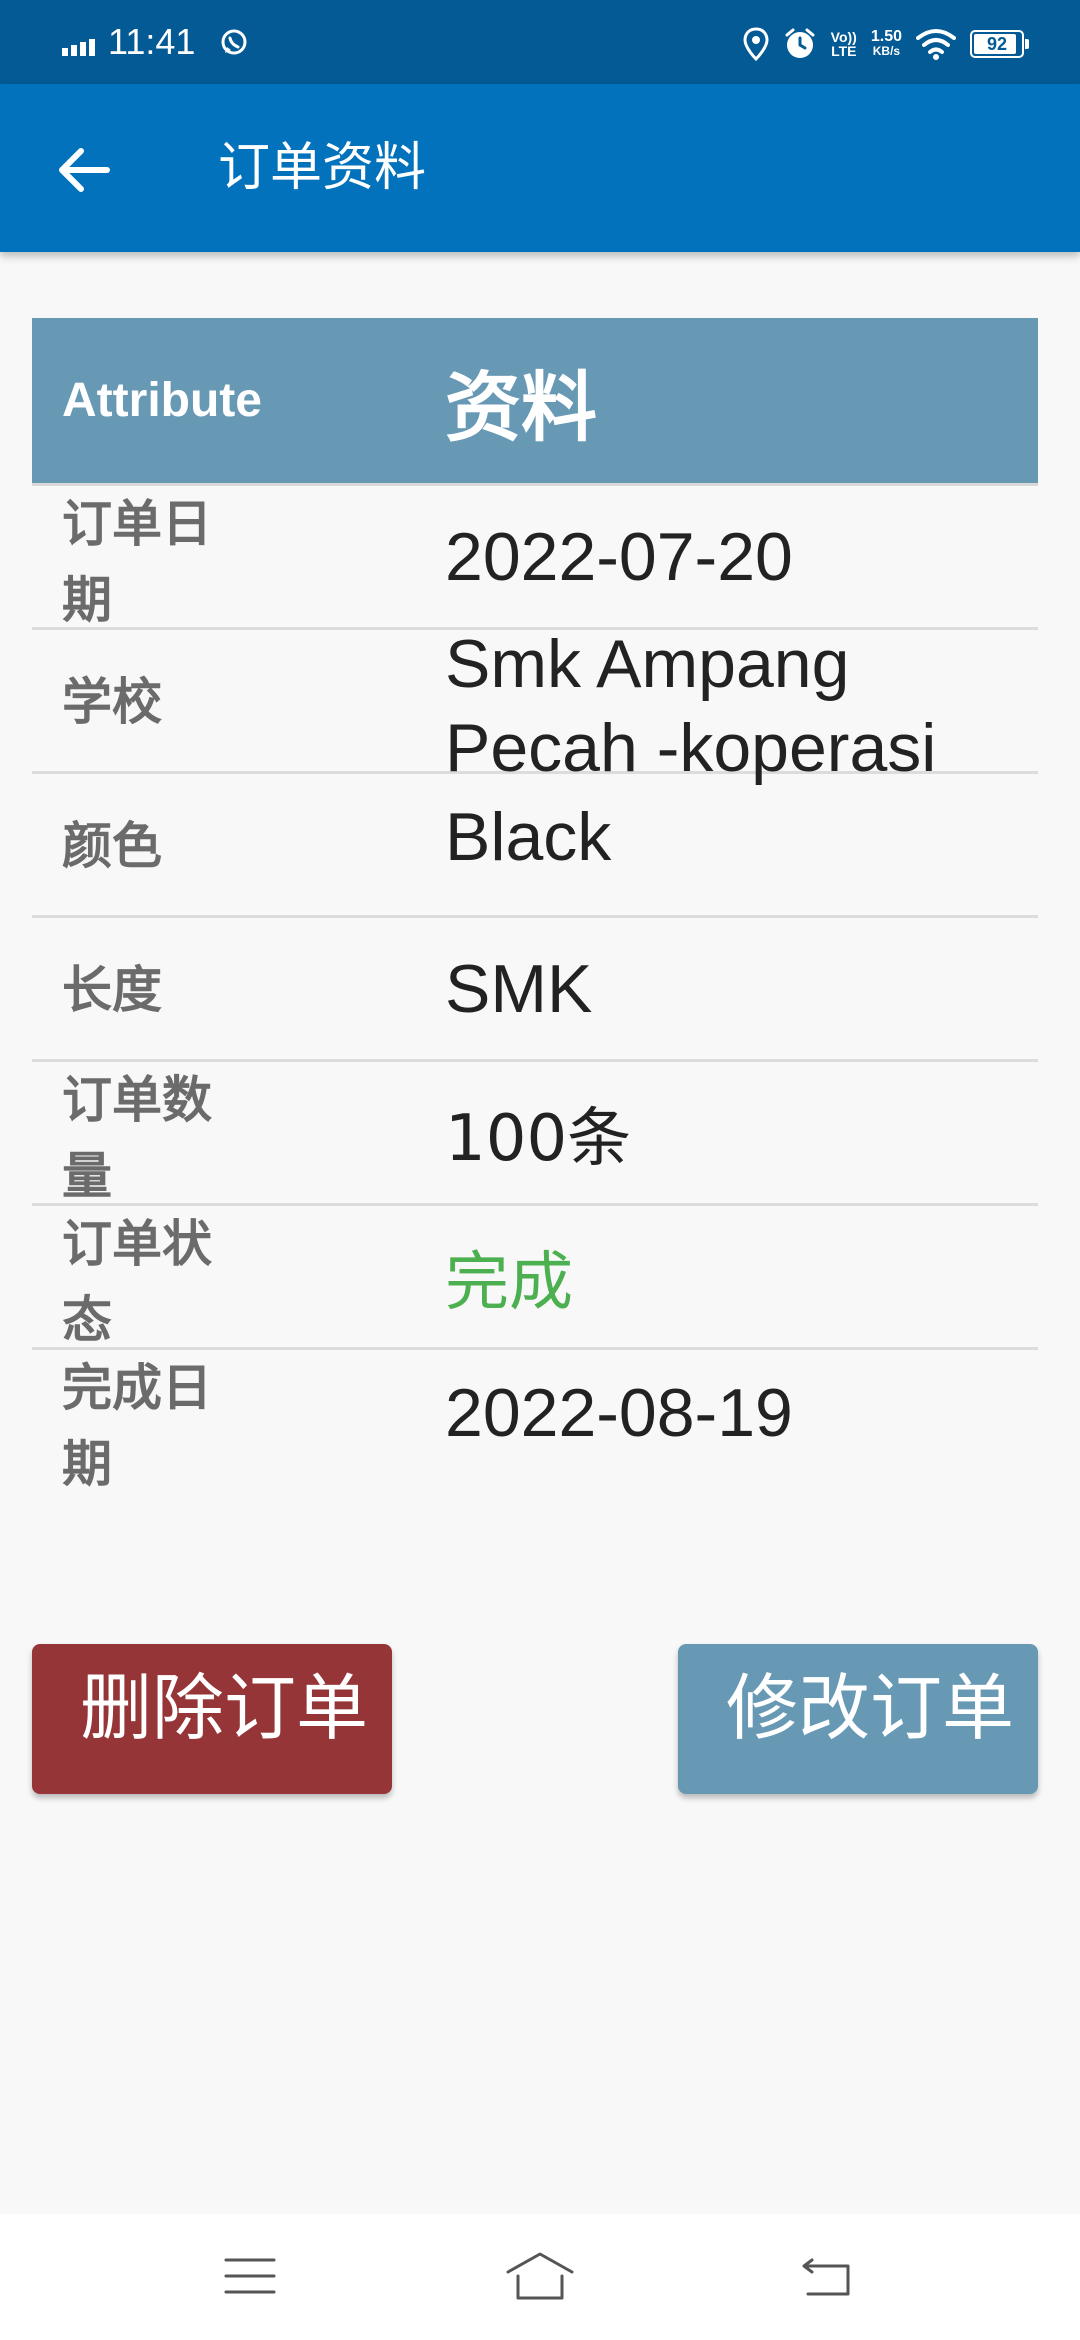 This screenshot has width=1080, height=2340. What do you see at coordinates (322, 168) in the screenshot?
I see `page-title: 订单资料` at bounding box center [322, 168].